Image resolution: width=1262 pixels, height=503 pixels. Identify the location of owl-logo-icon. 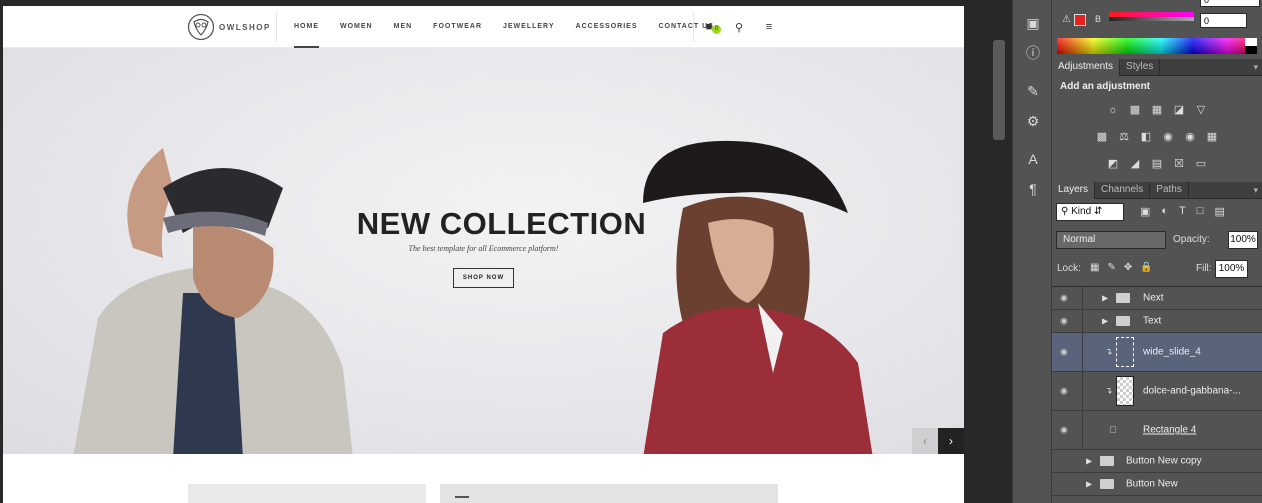
(201, 27).